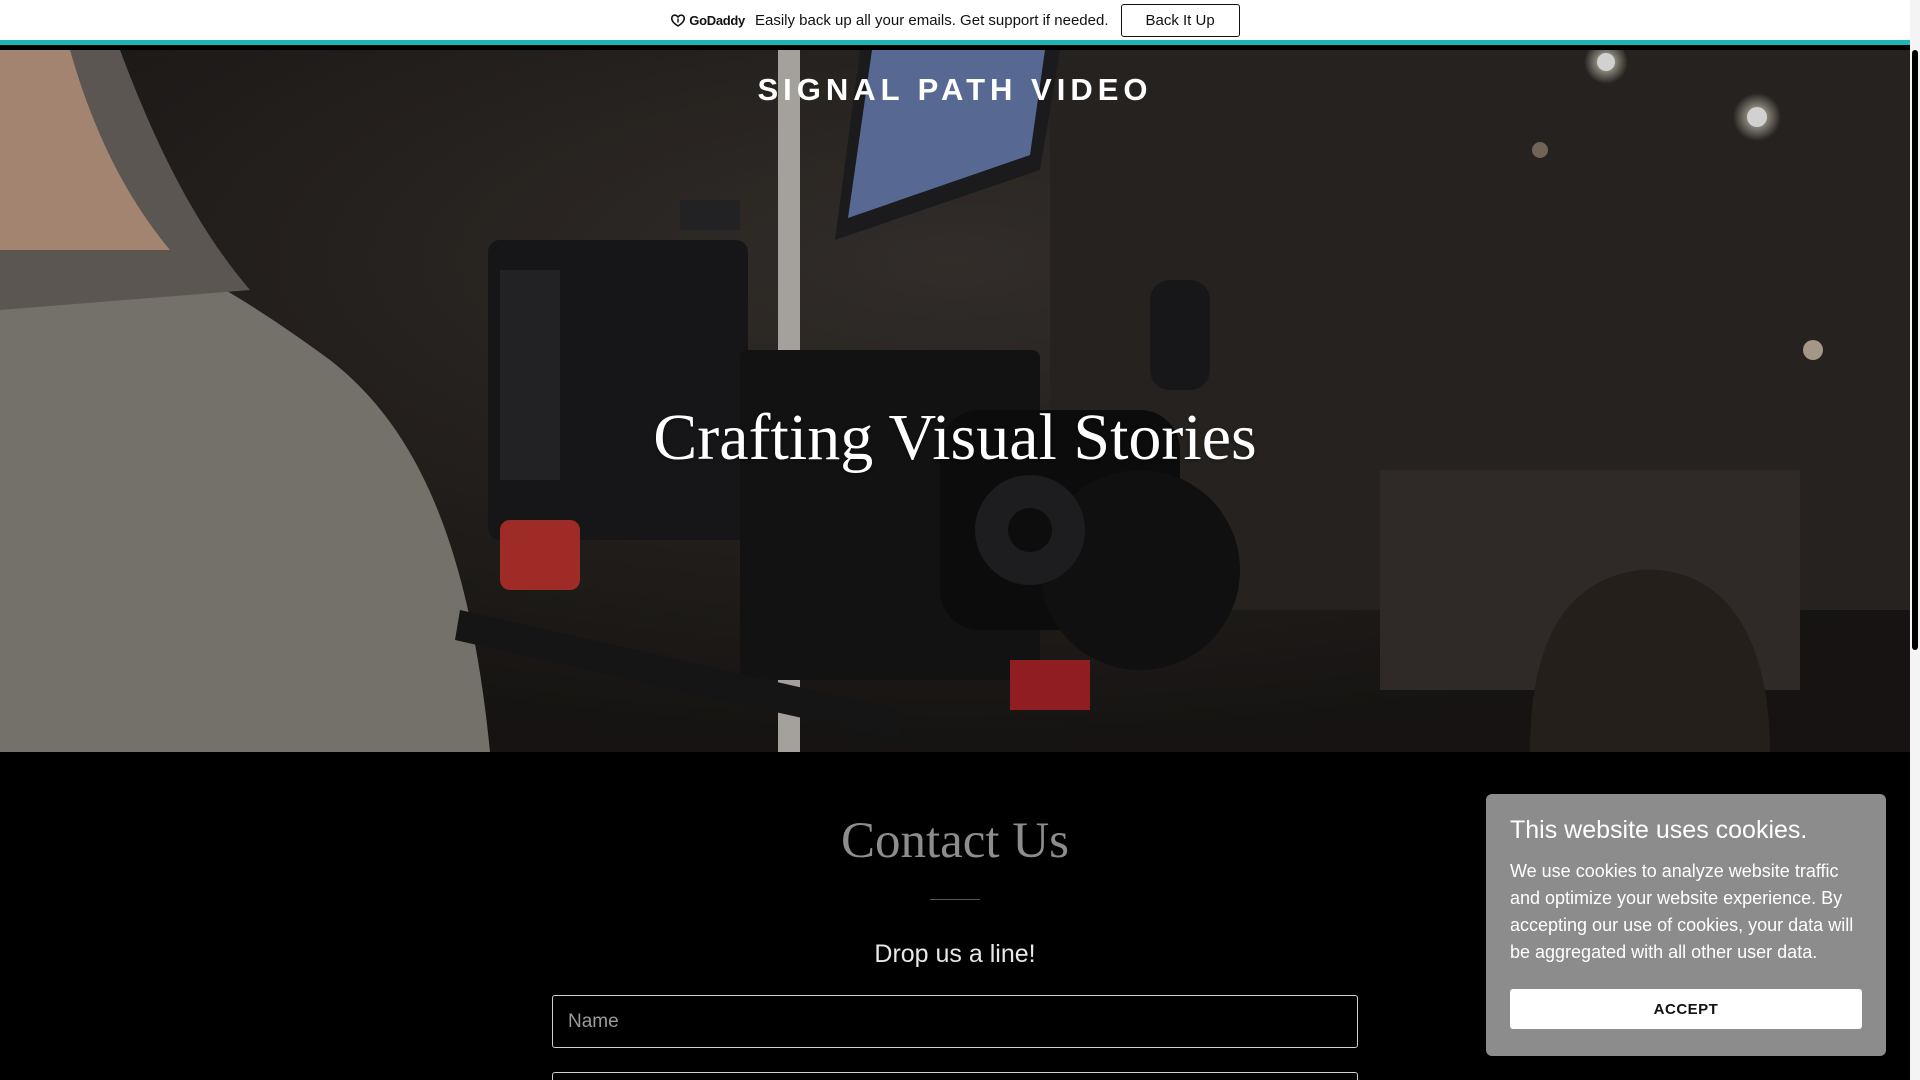  I want to click on back-it-up-button: Back It Up, so click(1180, 20).